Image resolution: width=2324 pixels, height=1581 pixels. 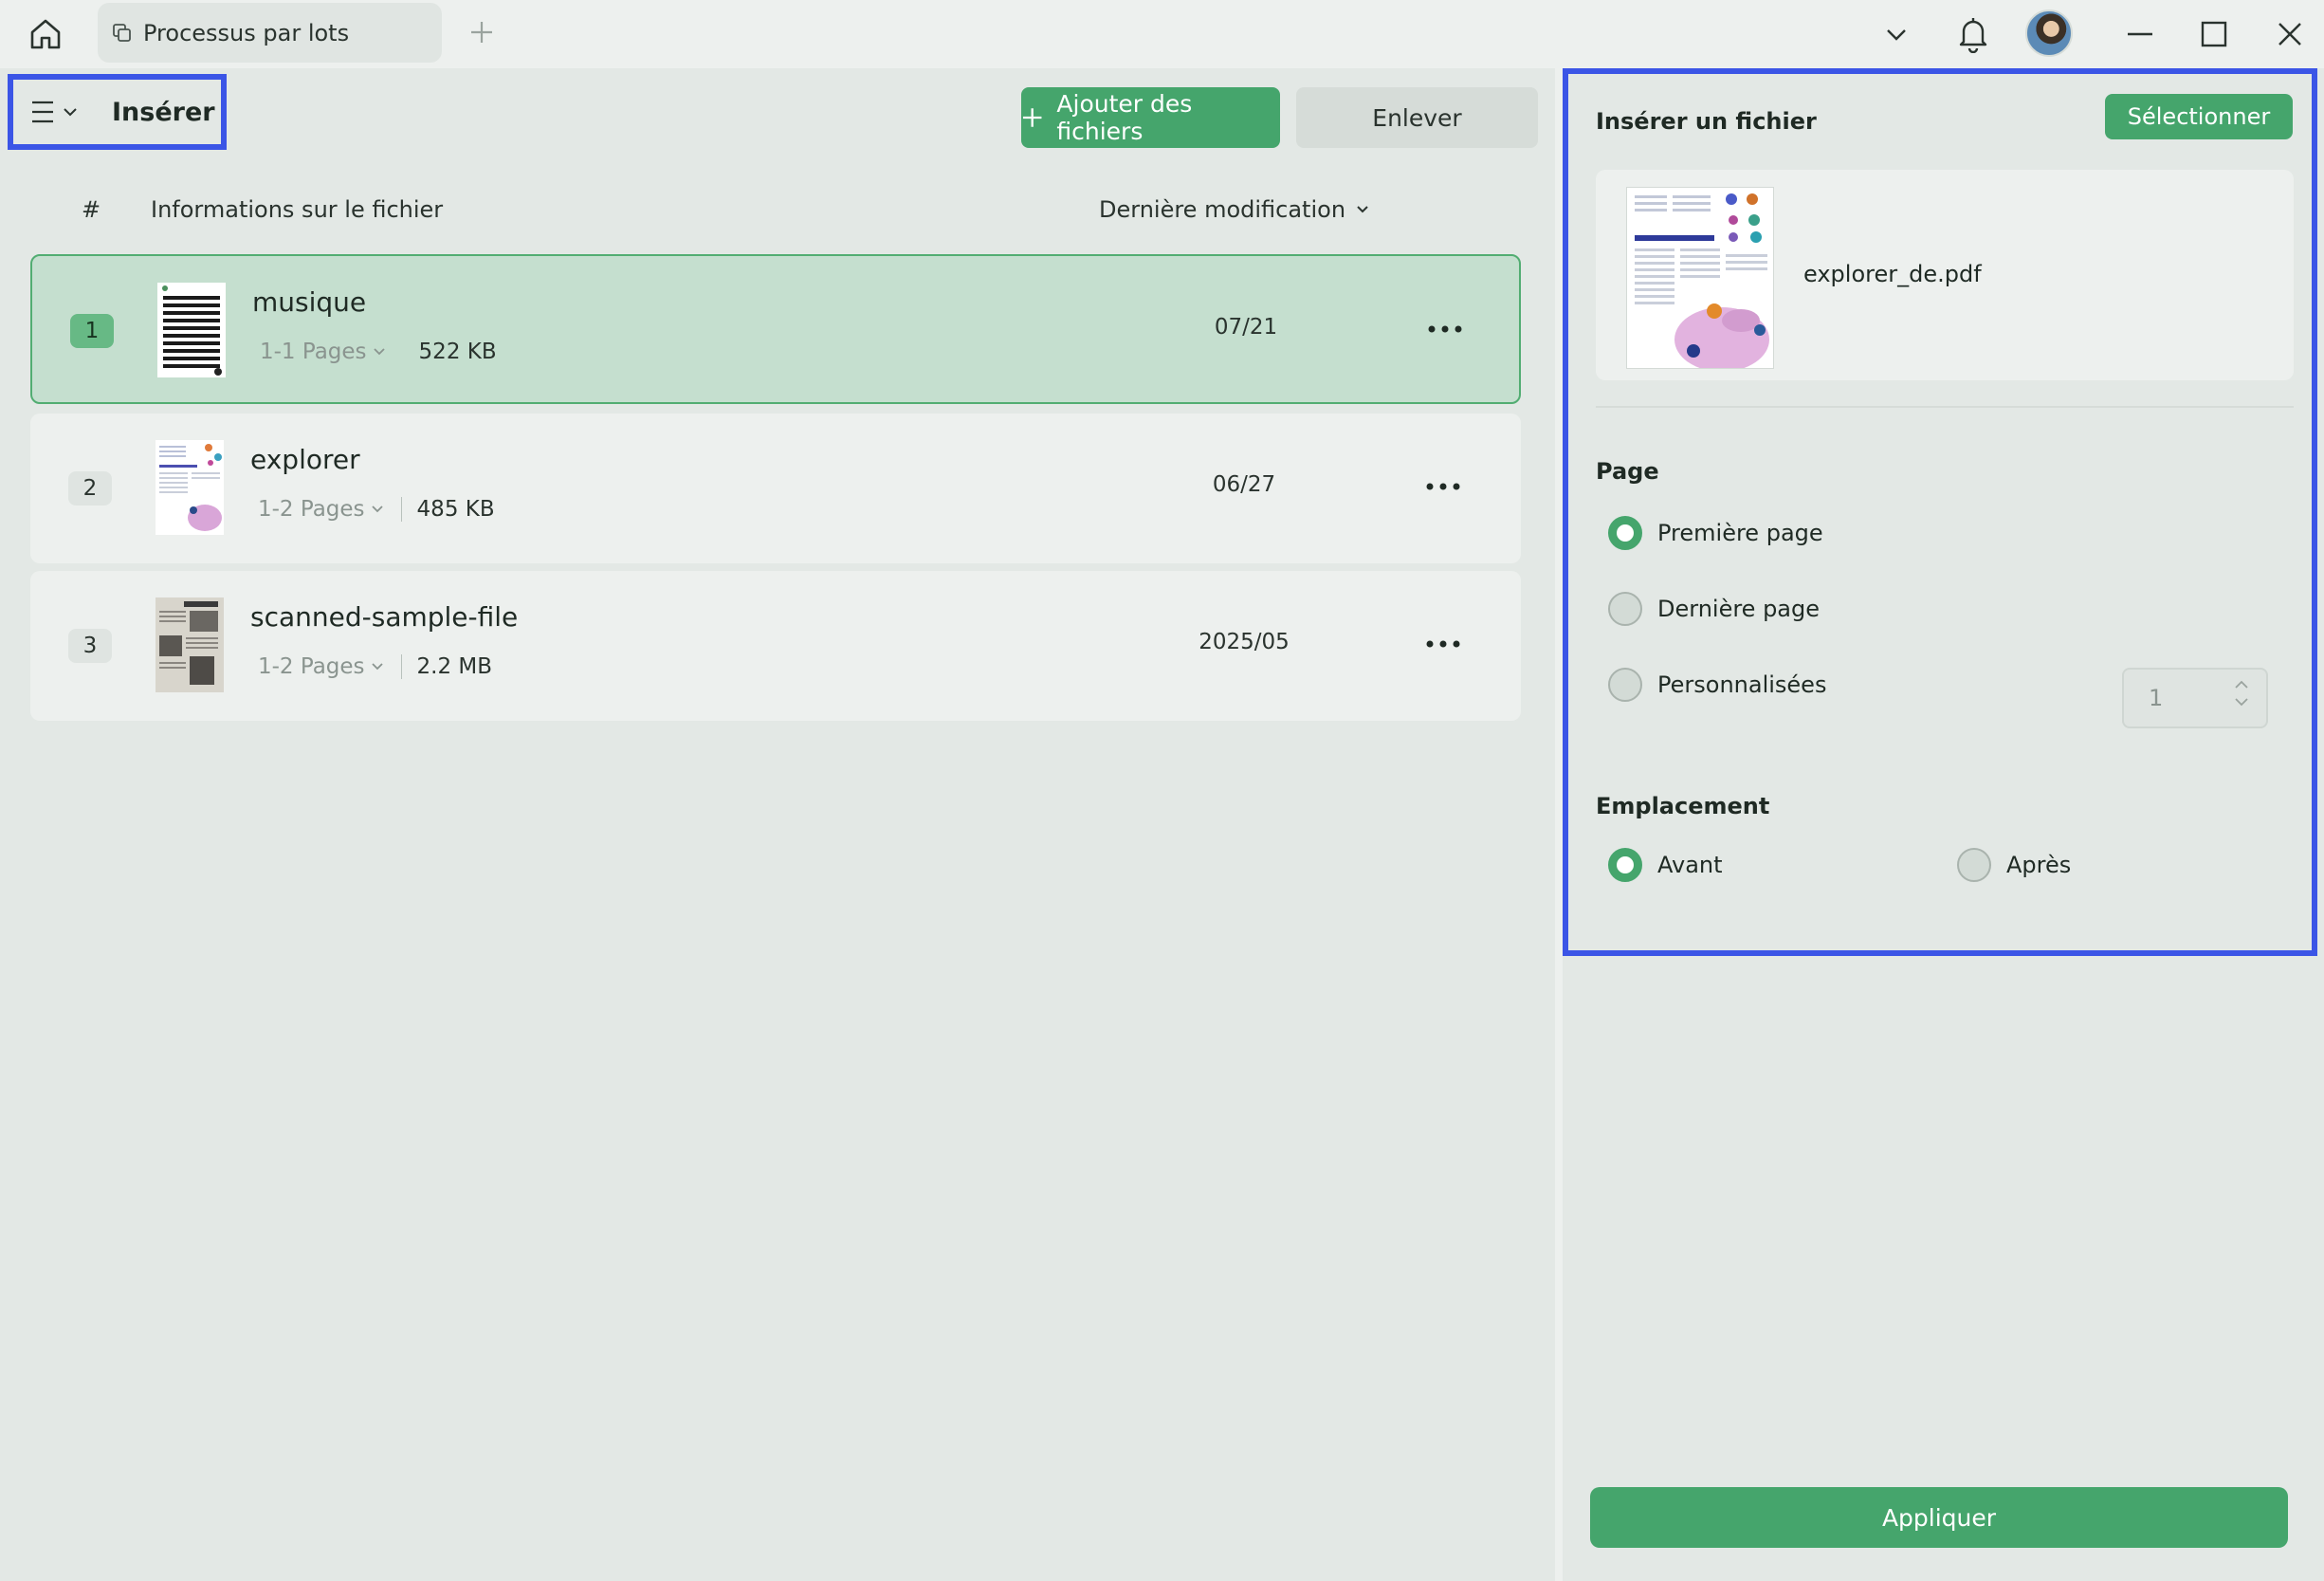 I want to click on window-menu-button, so click(x=1896, y=34).